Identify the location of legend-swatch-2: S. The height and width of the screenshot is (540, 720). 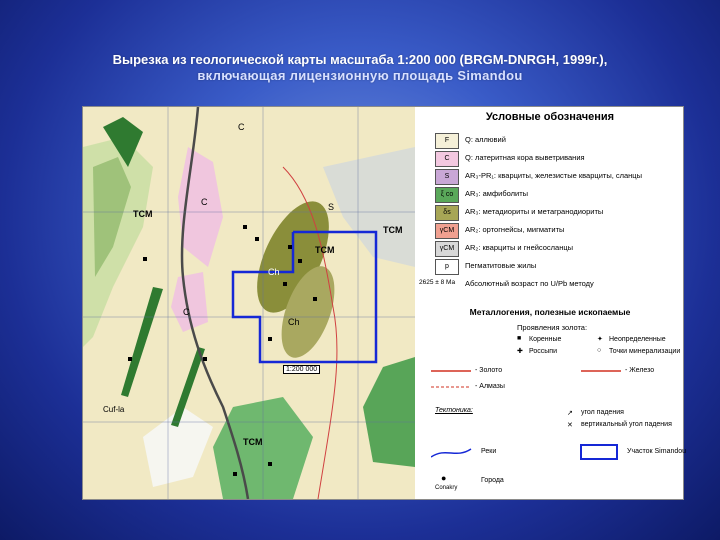
(447, 177).